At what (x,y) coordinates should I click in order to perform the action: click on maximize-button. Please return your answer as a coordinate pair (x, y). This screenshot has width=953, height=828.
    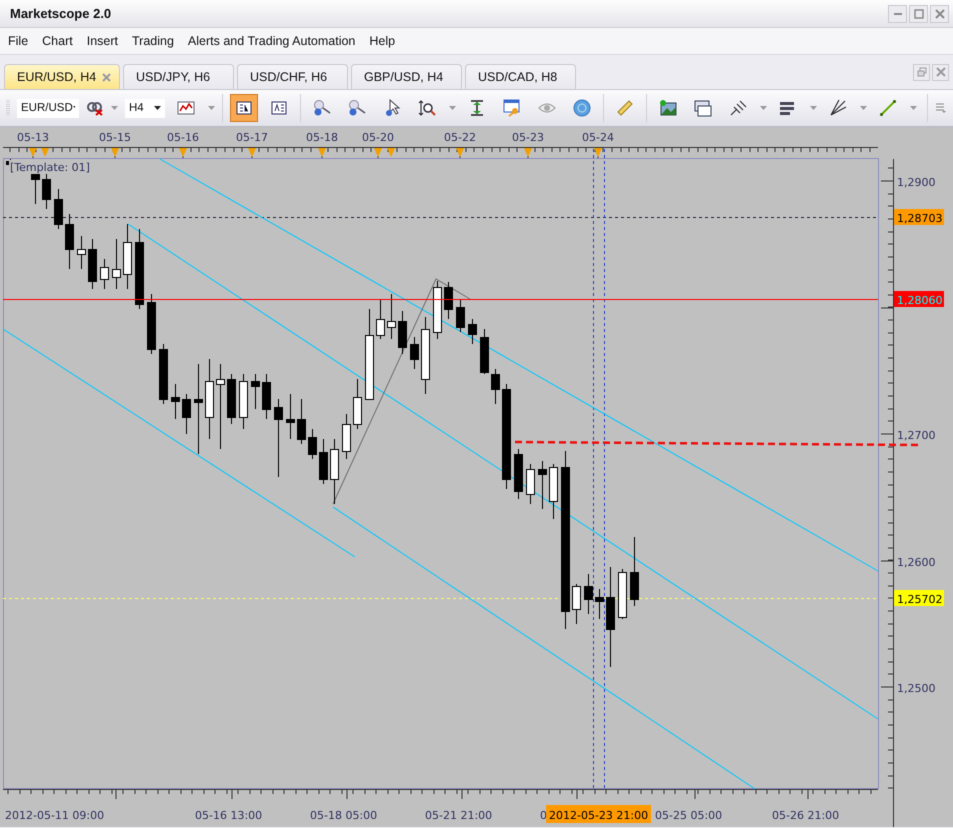
    Looking at the image, I should click on (918, 13).